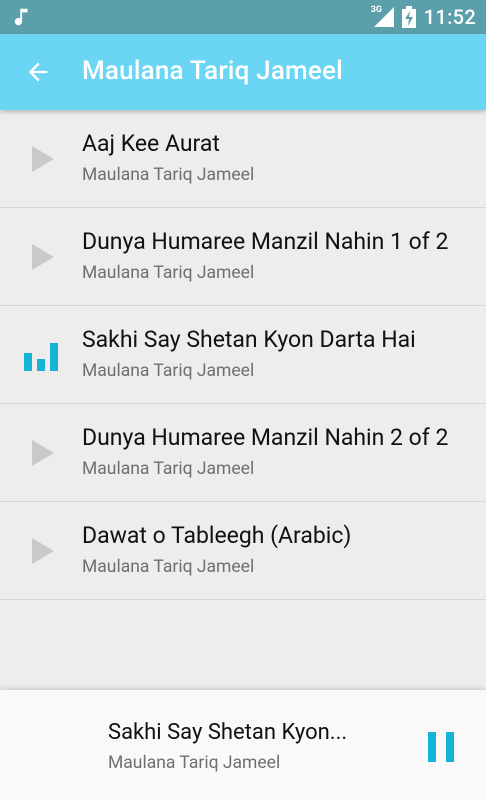 This screenshot has height=800, width=486. What do you see at coordinates (21, 17) in the screenshot?
I see `music-note-icon` at bounding box center [21, 17].